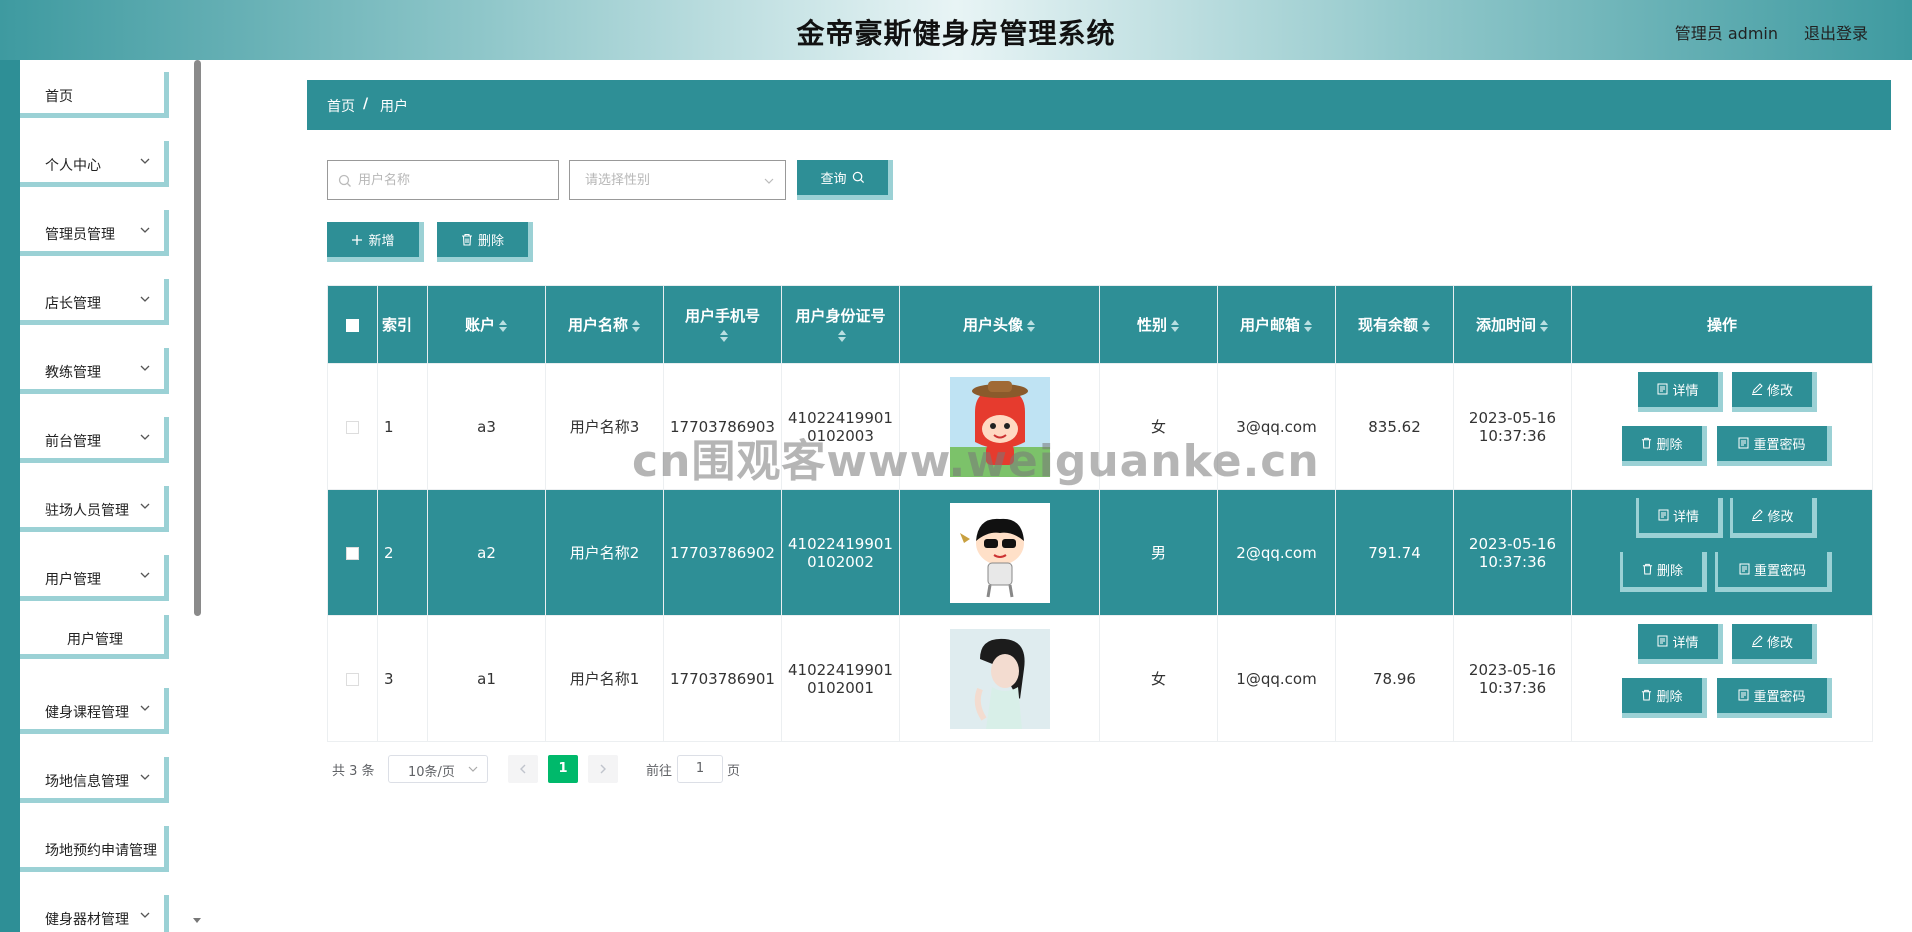  What do you see at coordinates (375, 242) in the screenshot?
I see `add-button: 新增` at bounding box center [375, 242].